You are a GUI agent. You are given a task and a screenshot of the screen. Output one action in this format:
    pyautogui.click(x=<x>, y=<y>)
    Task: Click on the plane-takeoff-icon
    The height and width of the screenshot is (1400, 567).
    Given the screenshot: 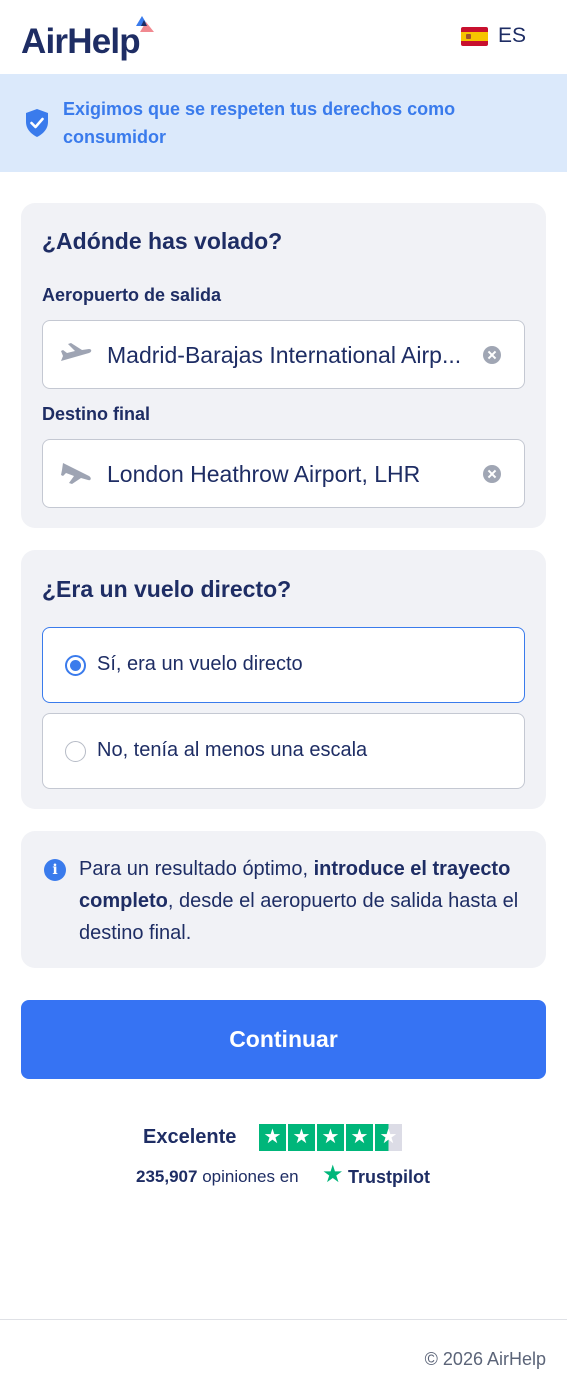 What is the action you would take?
    pyautogui.click(x=76, y=352)
    